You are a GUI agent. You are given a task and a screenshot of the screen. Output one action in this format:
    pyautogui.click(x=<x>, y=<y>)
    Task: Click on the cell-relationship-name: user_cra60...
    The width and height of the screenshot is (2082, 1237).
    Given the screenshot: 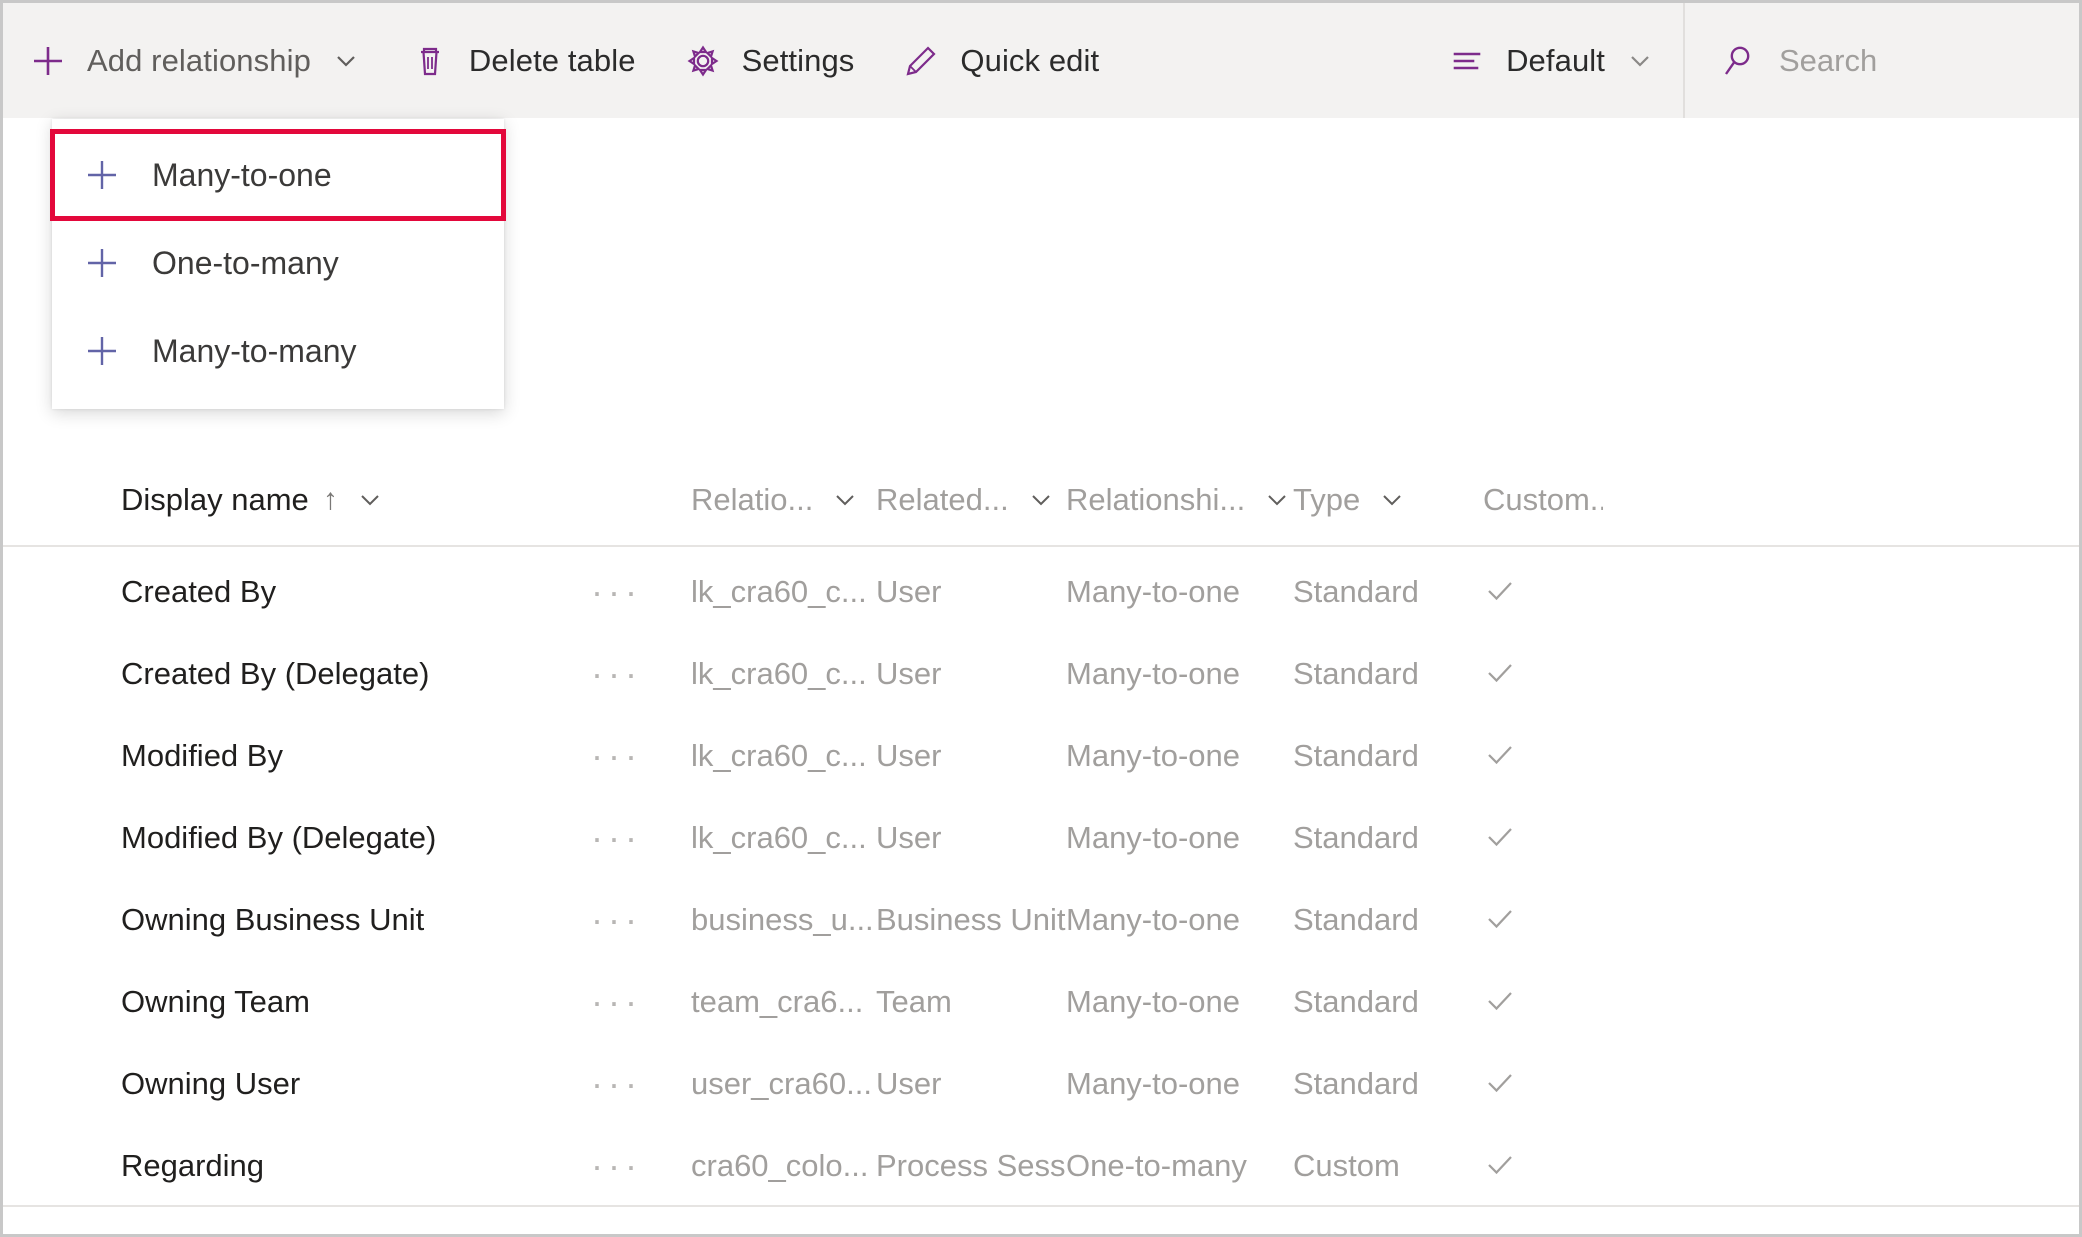 What is the action you would take?
    pyautogui.click(x=781, y=1083)
    